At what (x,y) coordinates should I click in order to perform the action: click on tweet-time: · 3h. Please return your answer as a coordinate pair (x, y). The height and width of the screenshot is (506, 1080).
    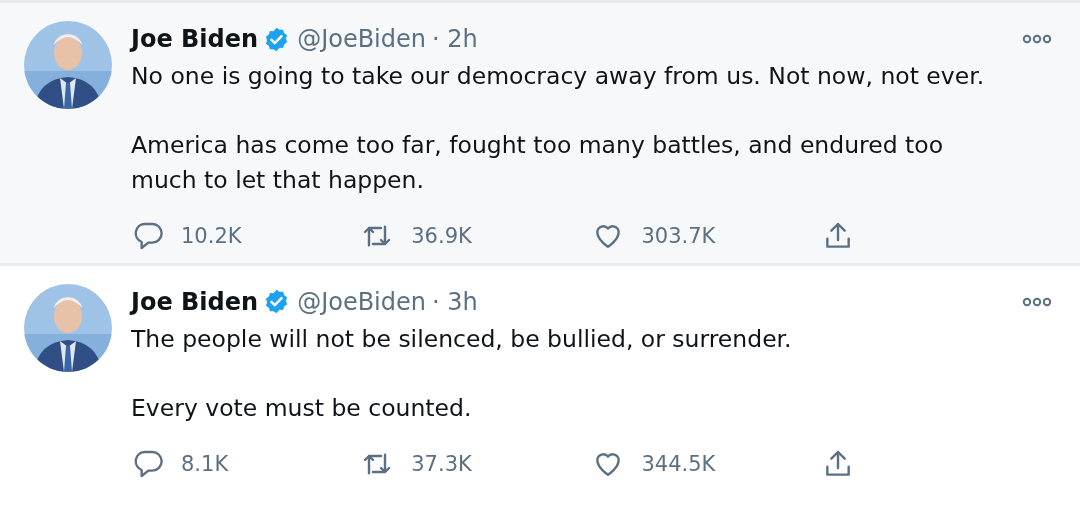
    Looking at the image, I should click on (455, 301).